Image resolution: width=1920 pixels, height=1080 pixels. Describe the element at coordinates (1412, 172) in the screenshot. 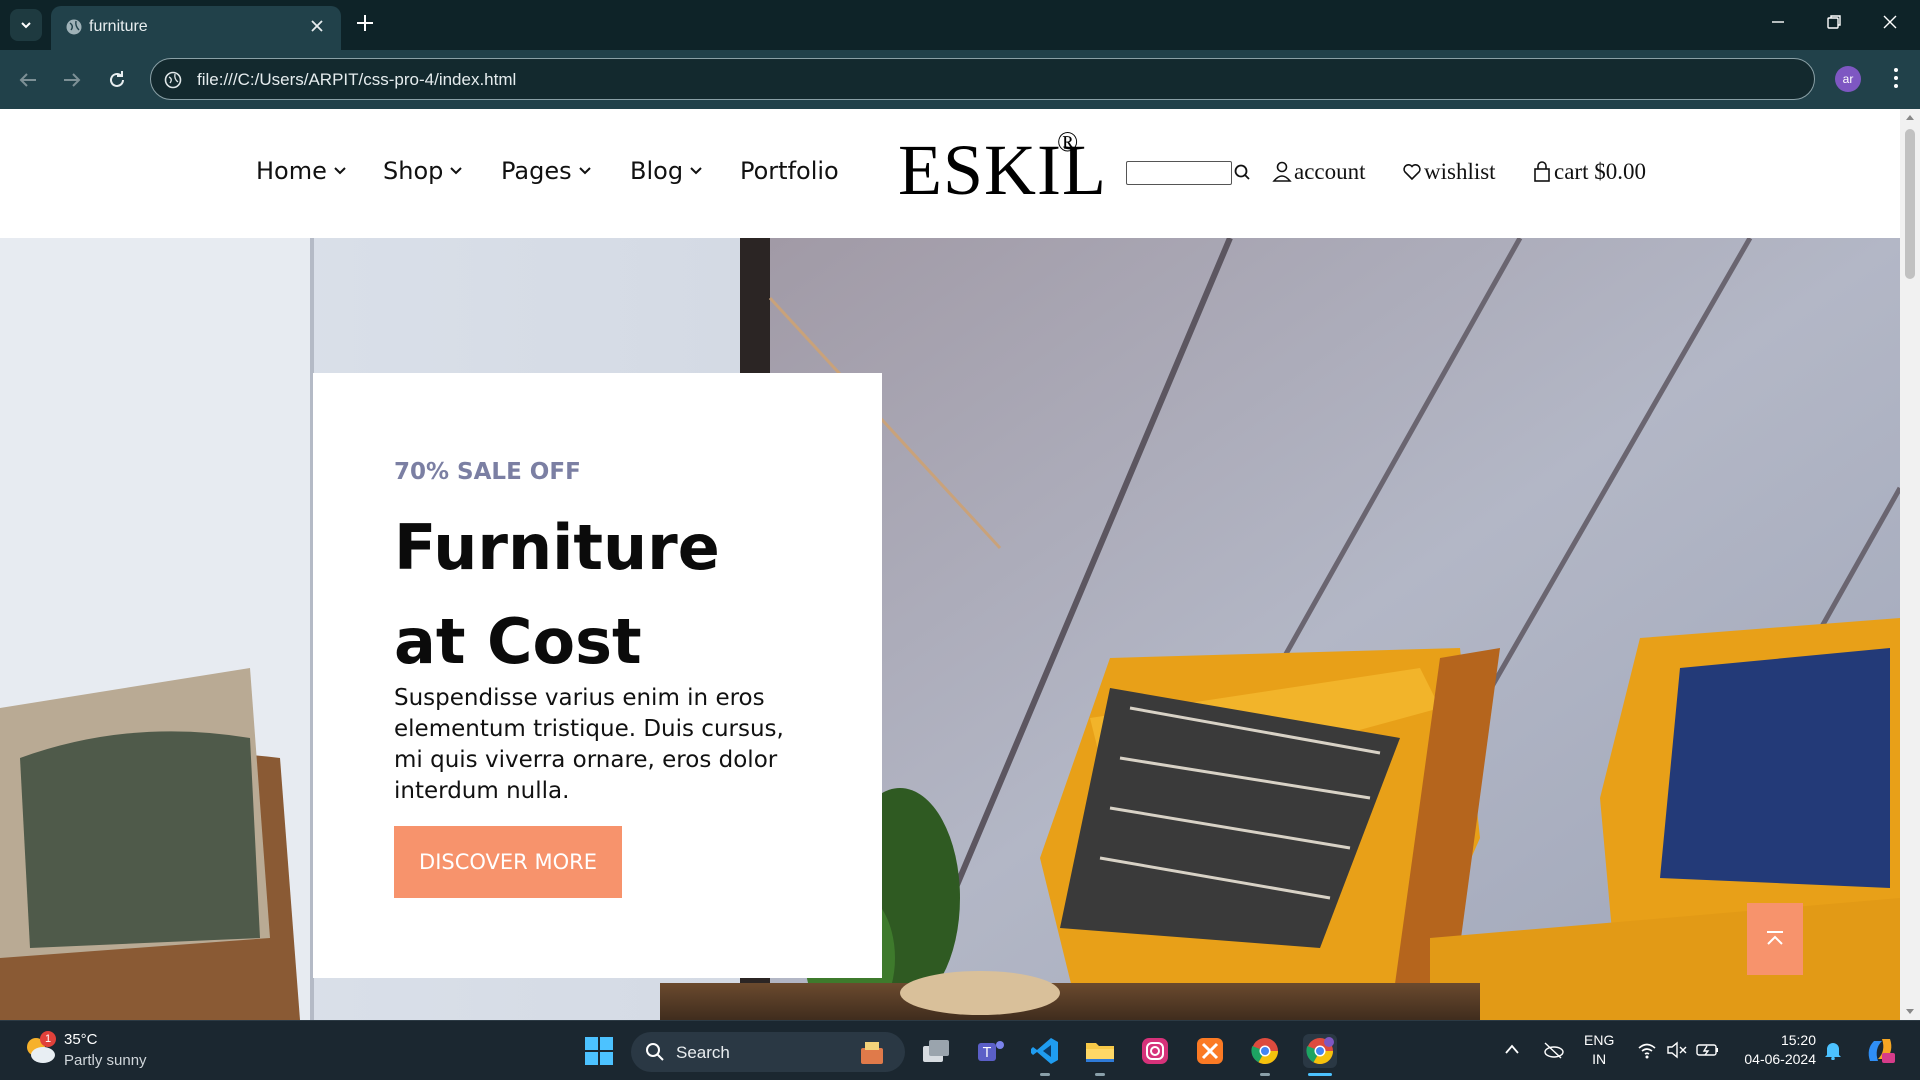

I see `heart-icon` at that location.